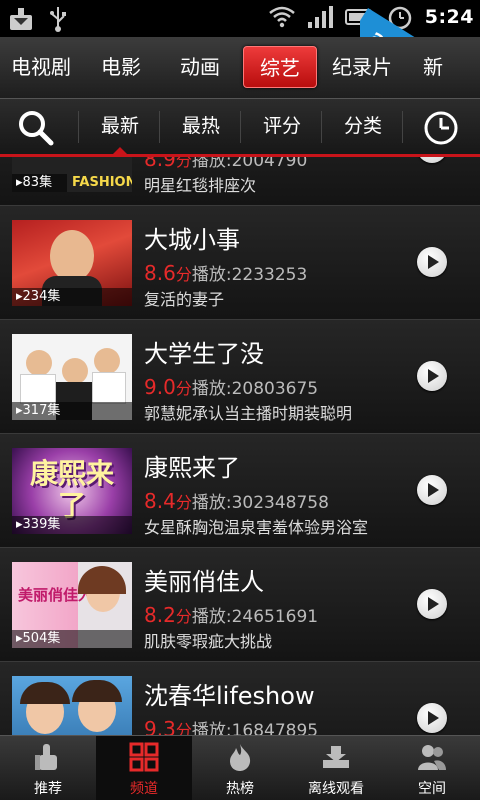 The height and width of the screenshot is (800, 480). Describe the element at coordinates (399, 18) in the screenshot. I see `alarm-icon` at that location.